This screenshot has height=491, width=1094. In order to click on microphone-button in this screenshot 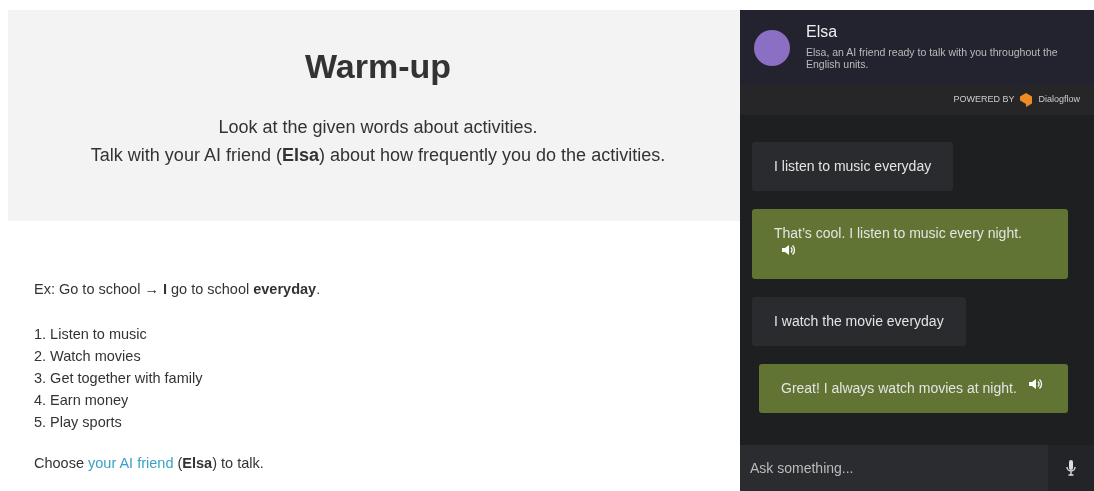, I will do `click(1071, 468)`.